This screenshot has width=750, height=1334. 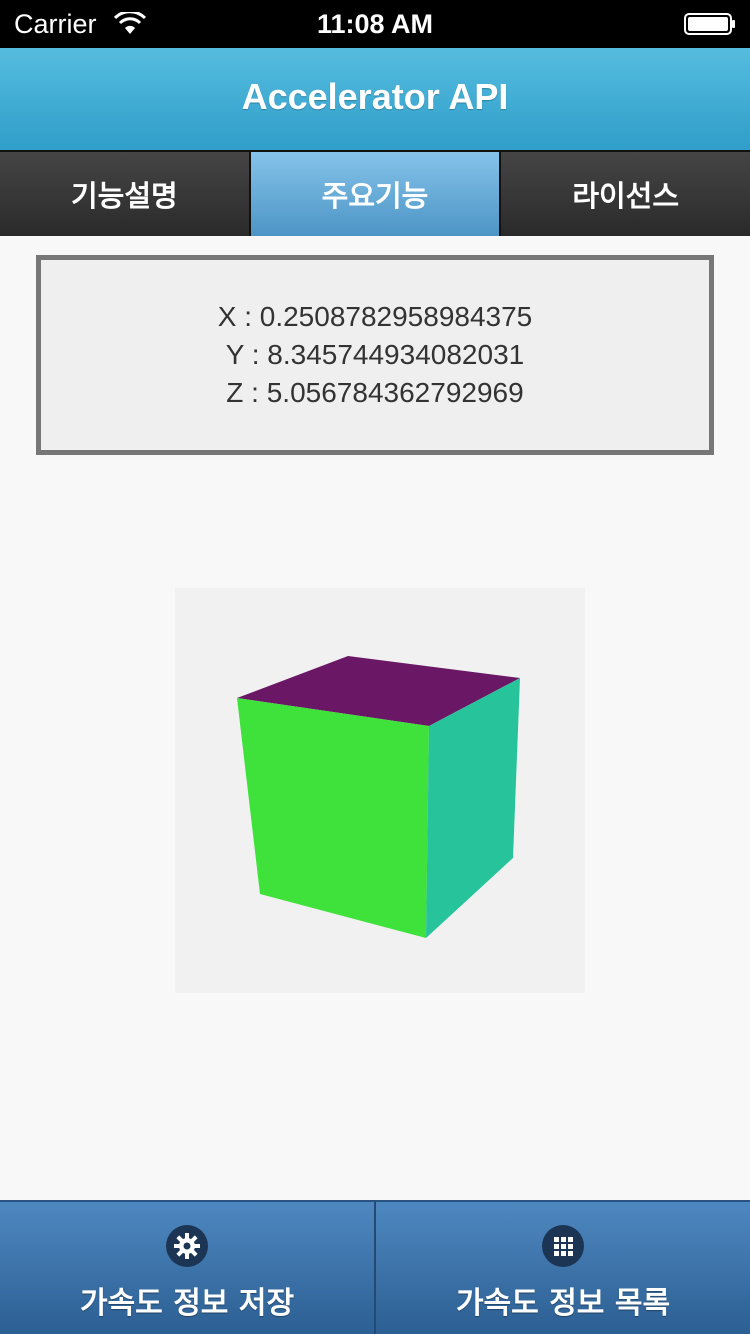 What do you see at coordinates (375, 96) in the screenshot?
I see `page-title: Accelerator API` at bounding box center [375, 96].